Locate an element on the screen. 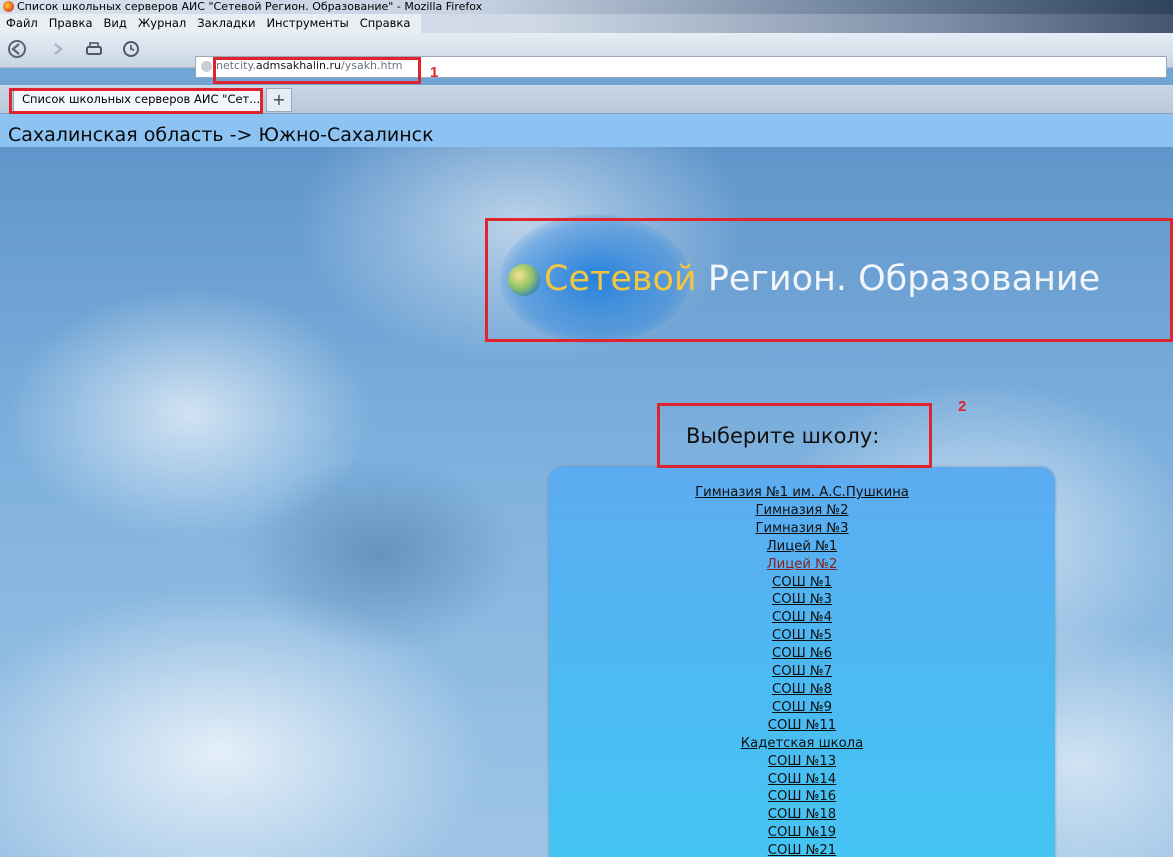 The height and width of the screenshot is (857, 1173). school-list-item: СОШ №1 is located at coordinates (802, 583).